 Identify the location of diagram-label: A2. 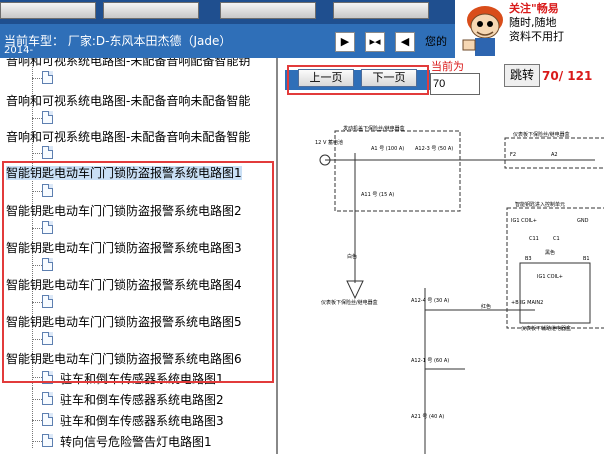
(554, 155).